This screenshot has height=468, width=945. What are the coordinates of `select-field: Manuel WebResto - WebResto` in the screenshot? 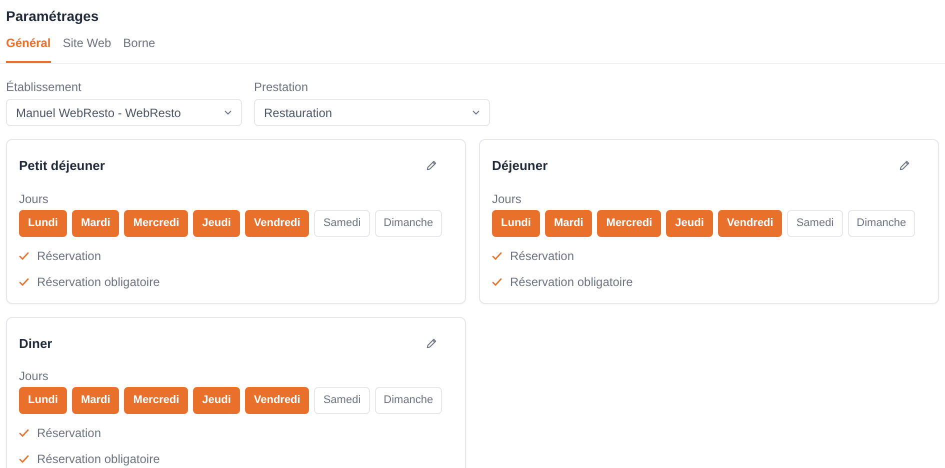 It's located at (124, 112).